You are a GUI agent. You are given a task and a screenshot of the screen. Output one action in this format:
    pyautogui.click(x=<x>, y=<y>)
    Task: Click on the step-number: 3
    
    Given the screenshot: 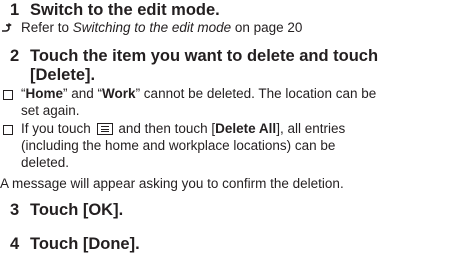 What is the action you would take?
    pyautogui.click(x=15, y=210)
    